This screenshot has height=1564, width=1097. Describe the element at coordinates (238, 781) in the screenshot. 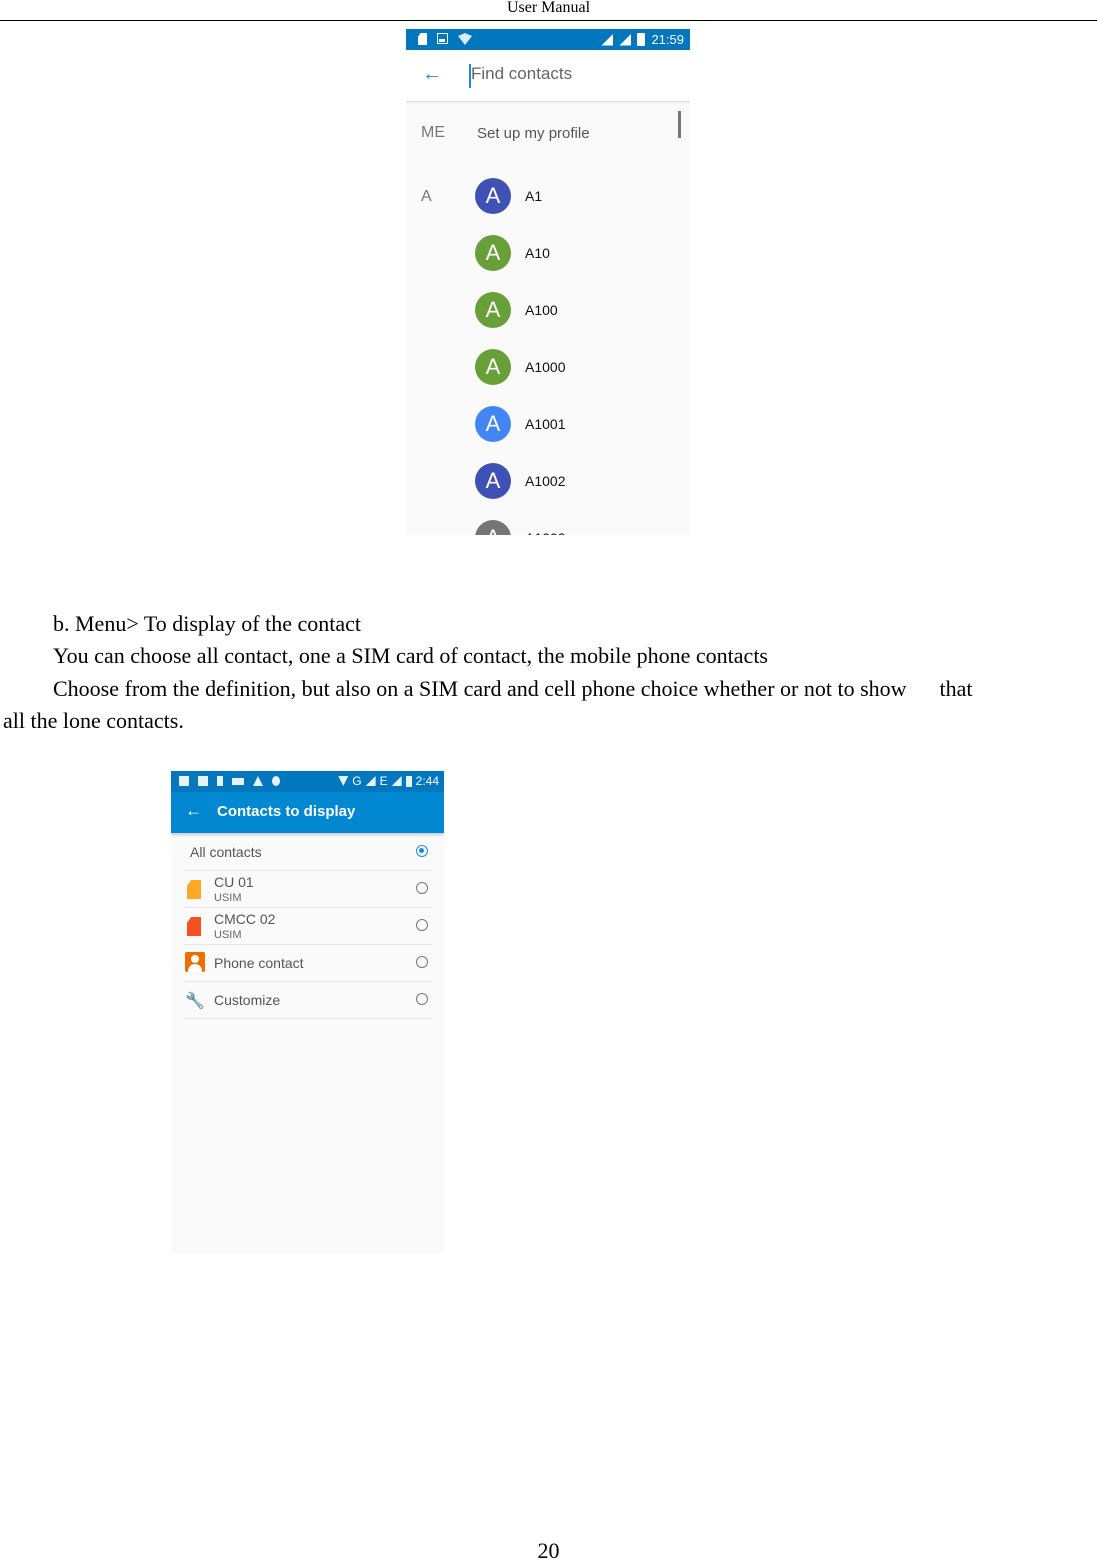

I see `battery-saver-icon` at that location.